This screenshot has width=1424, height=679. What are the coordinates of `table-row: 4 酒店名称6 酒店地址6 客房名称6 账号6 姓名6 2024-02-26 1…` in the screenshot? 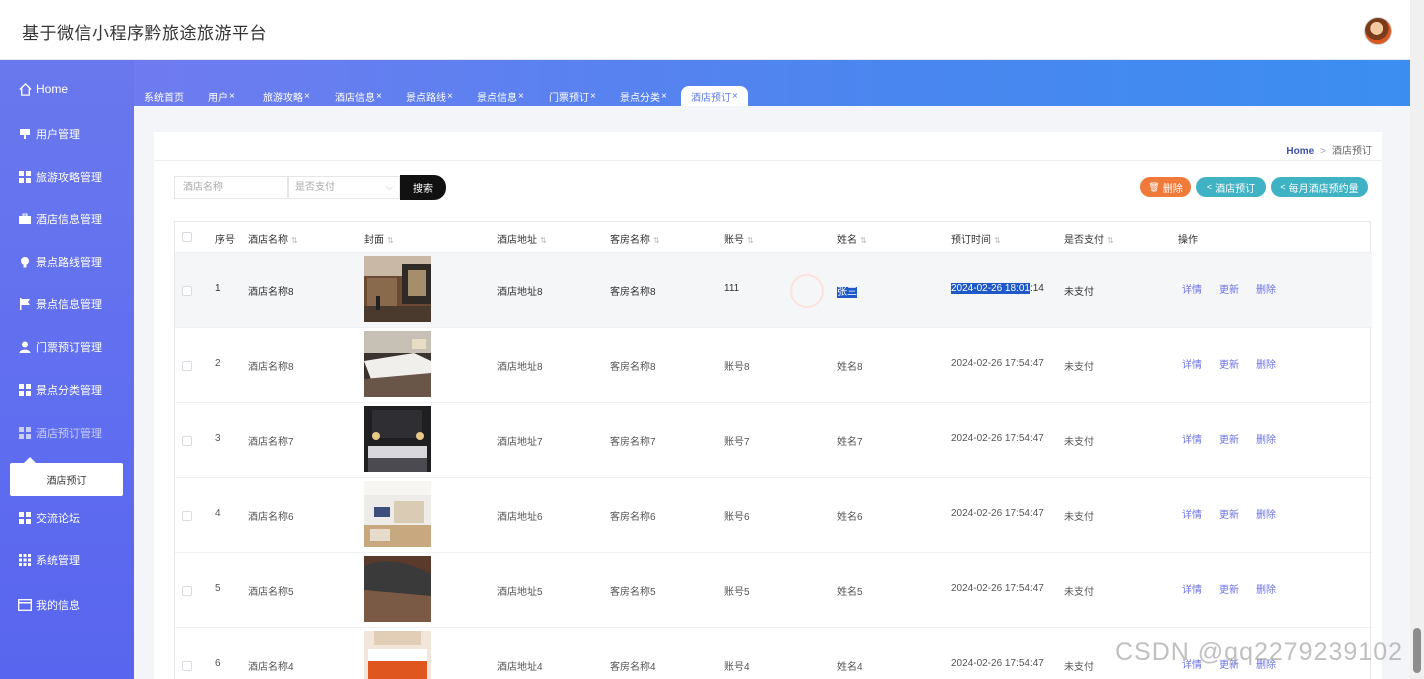 It's located at (773, 515).